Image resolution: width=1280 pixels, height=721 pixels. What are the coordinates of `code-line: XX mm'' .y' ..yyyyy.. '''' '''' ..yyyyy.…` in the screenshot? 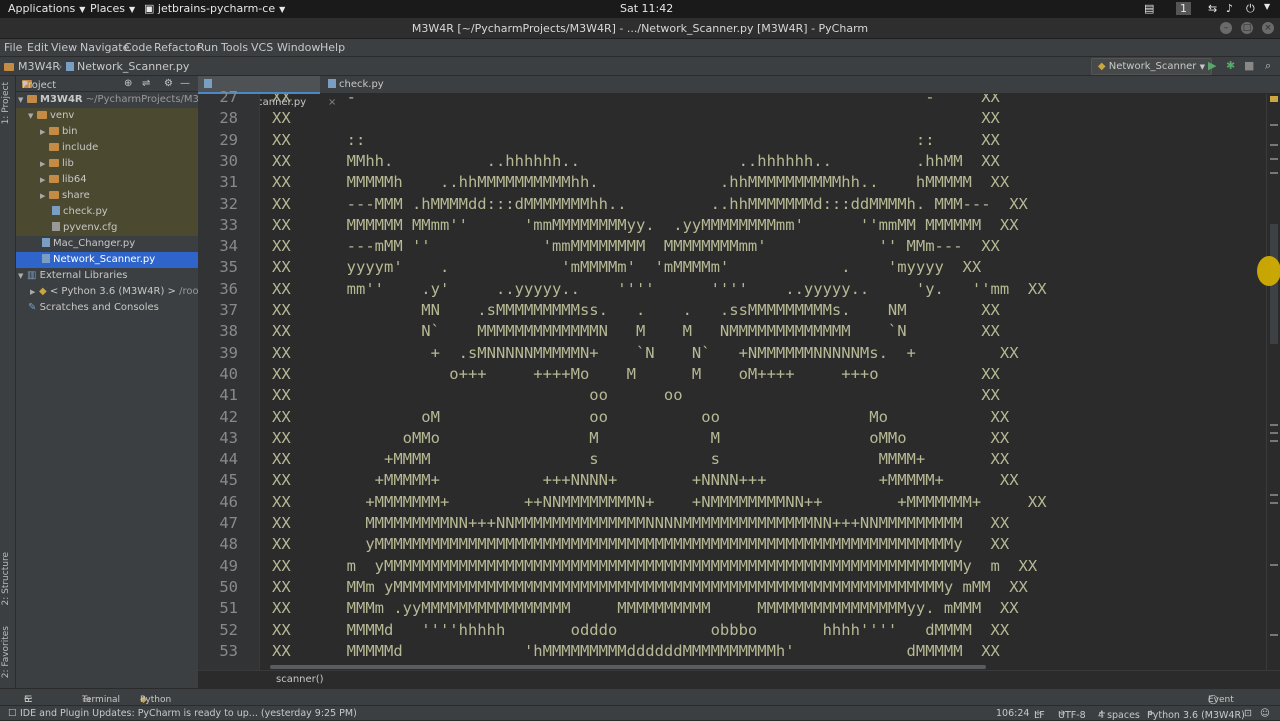 It's located at (659, 289).